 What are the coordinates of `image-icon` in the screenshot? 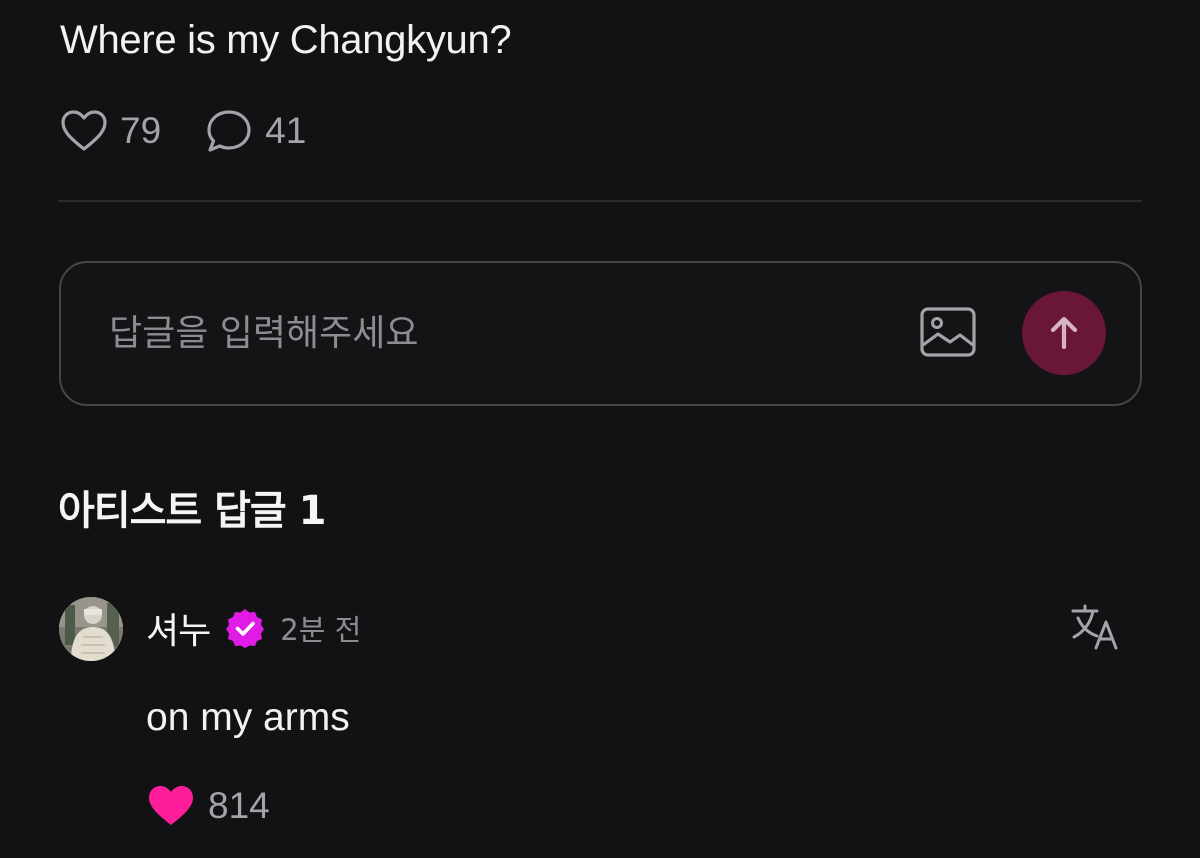 It's located at (948, 332).